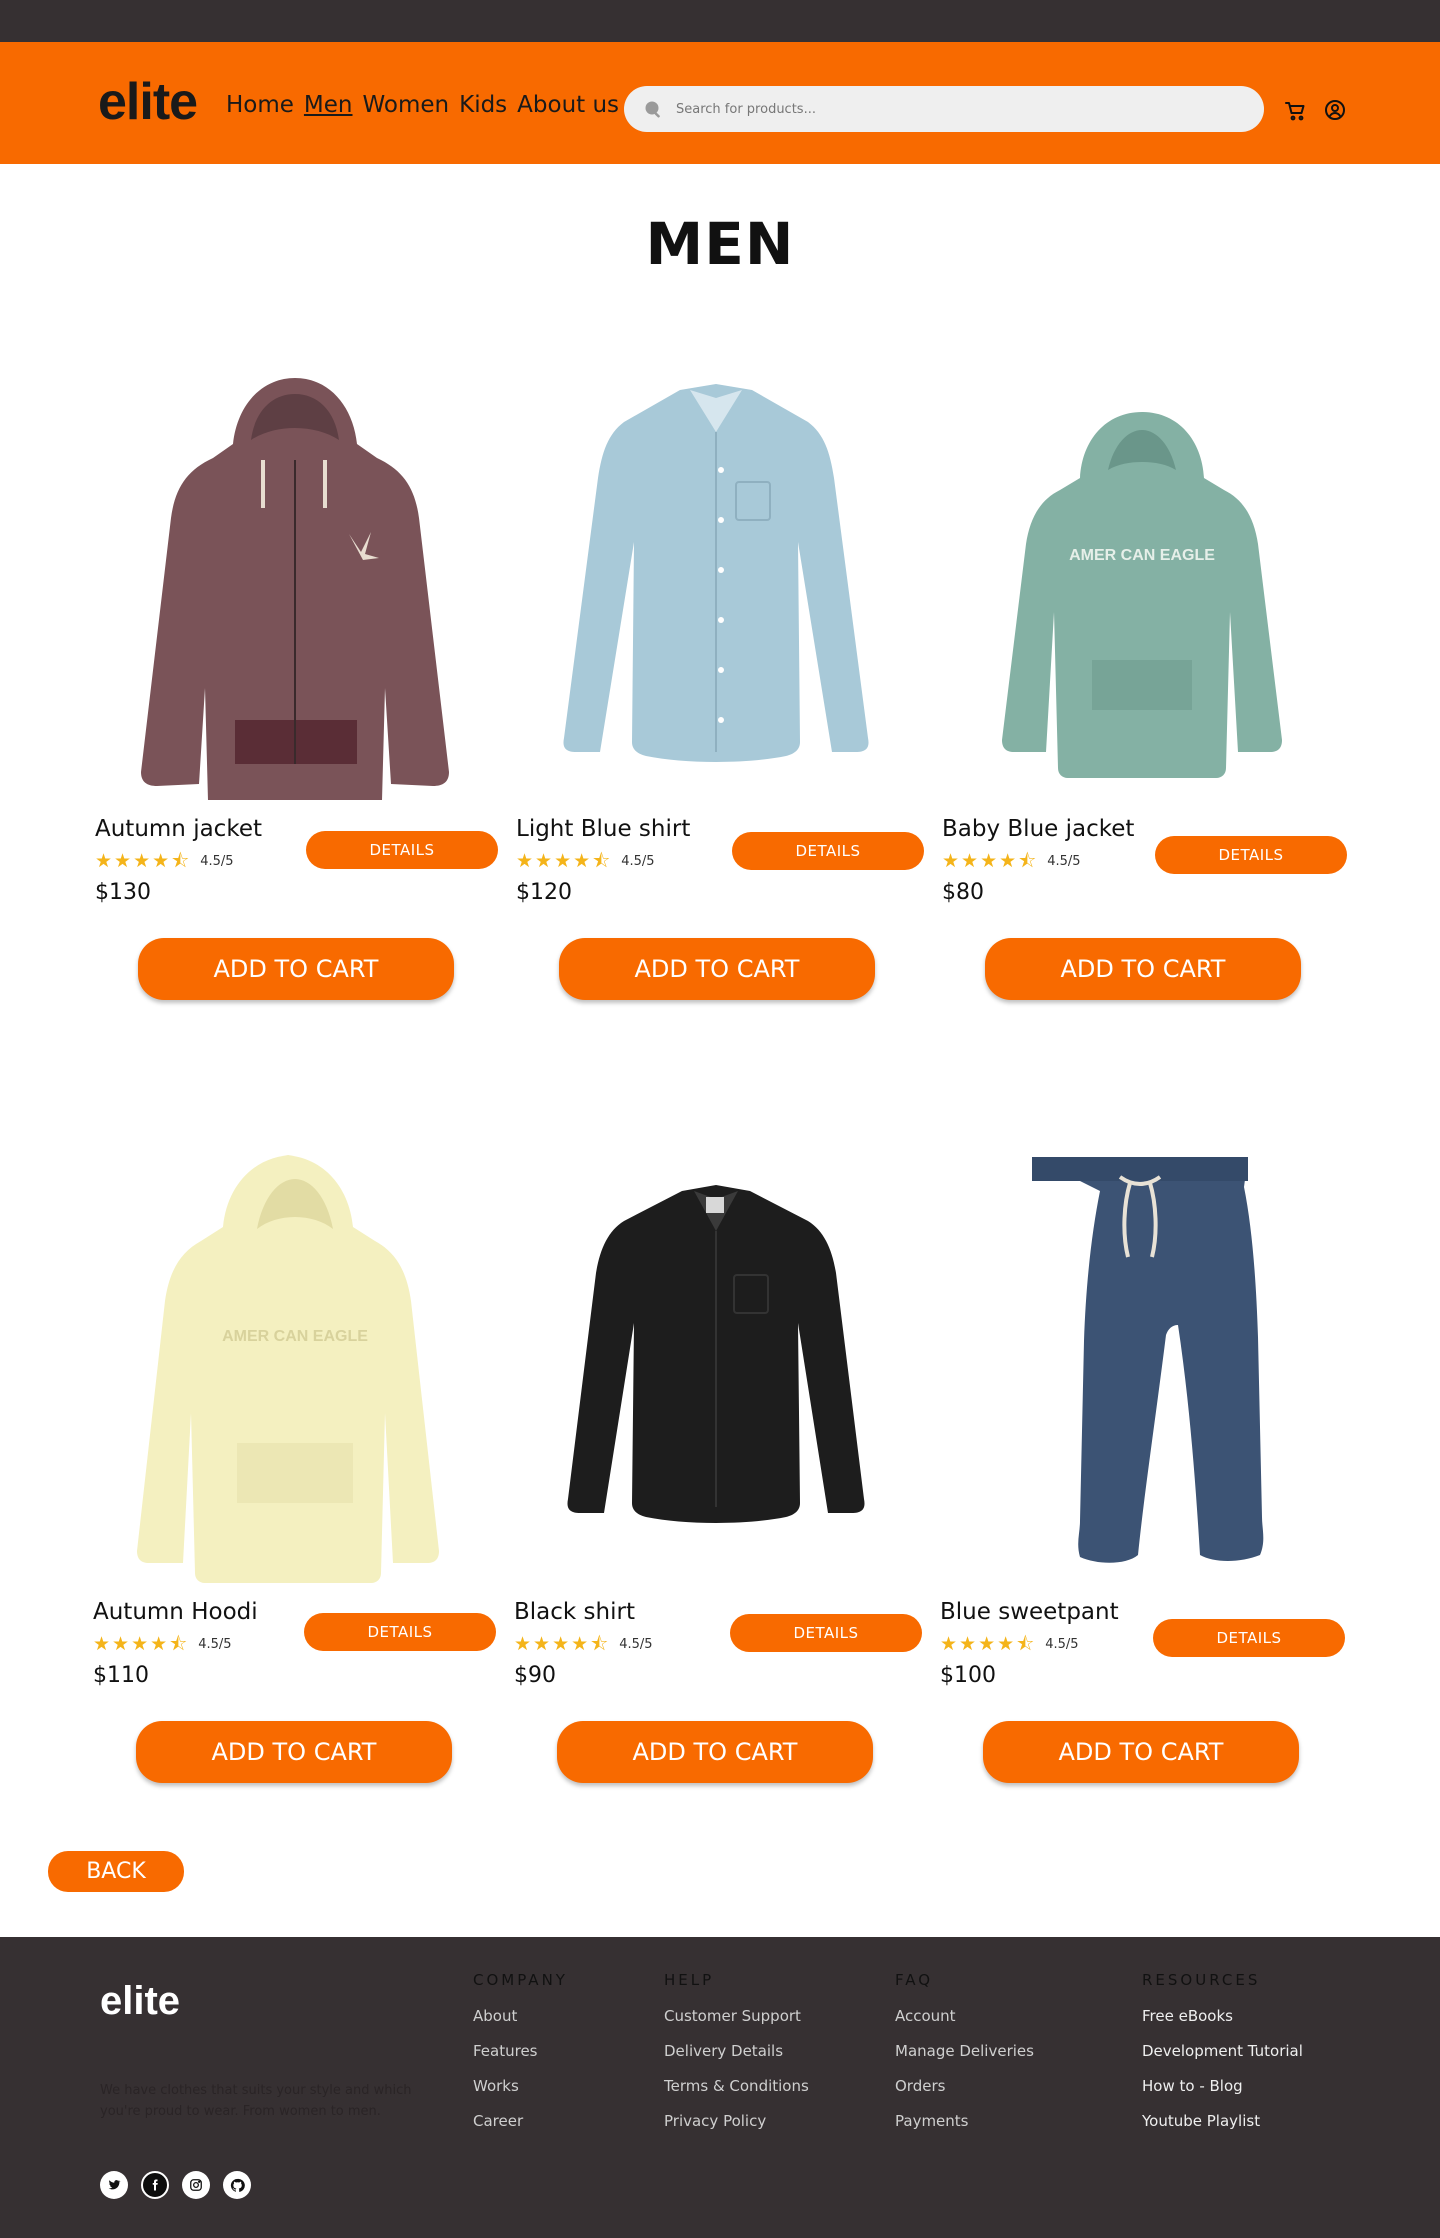 Image resolution: width=1440 pixels, height=2238 pixels. What do you see at coordinates (1335, 110) in the screenshot?
I see `user-icon` at bounding box center [1335, 110].